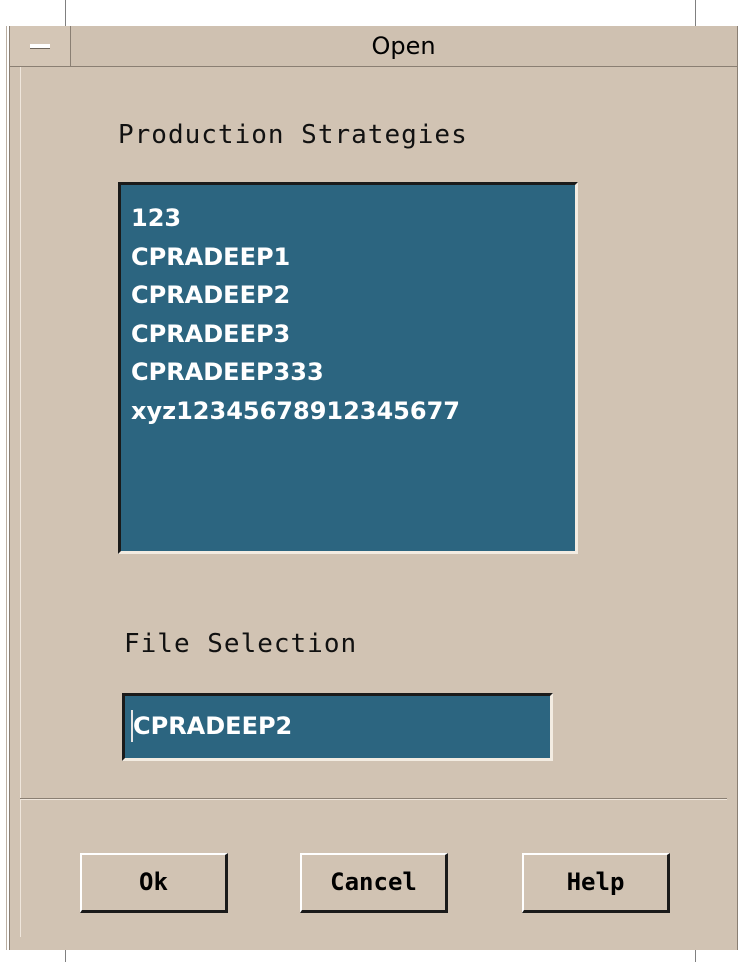 The width and height of the screenshot is (741, 962). I want to click on button-separator, so click(373, 799).